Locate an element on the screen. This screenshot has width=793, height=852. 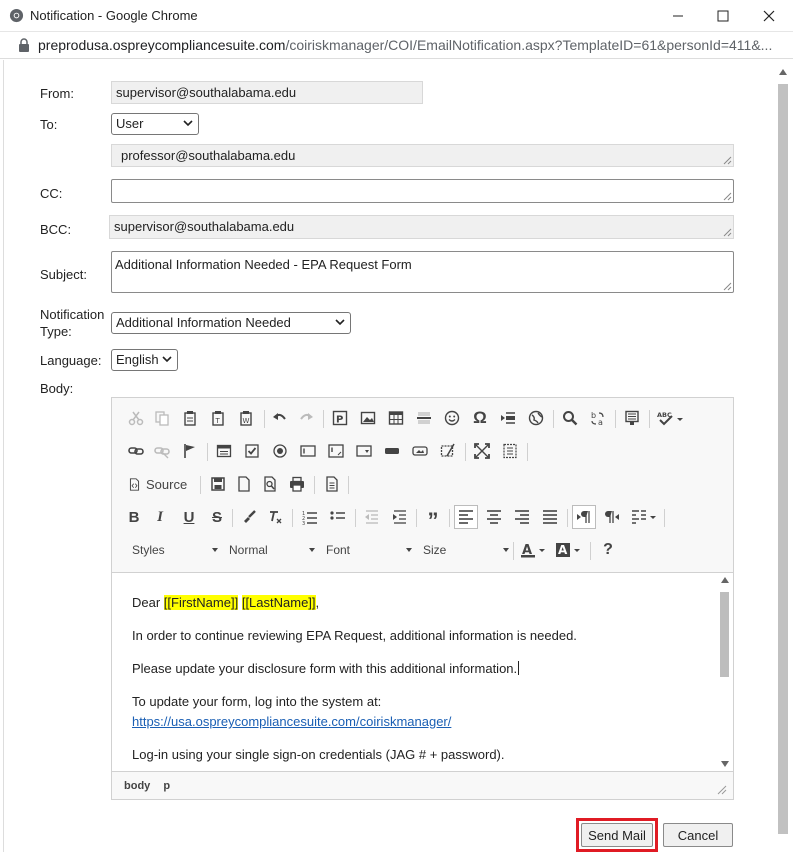
bulleted-list-button is located at coordinates (338, 517).